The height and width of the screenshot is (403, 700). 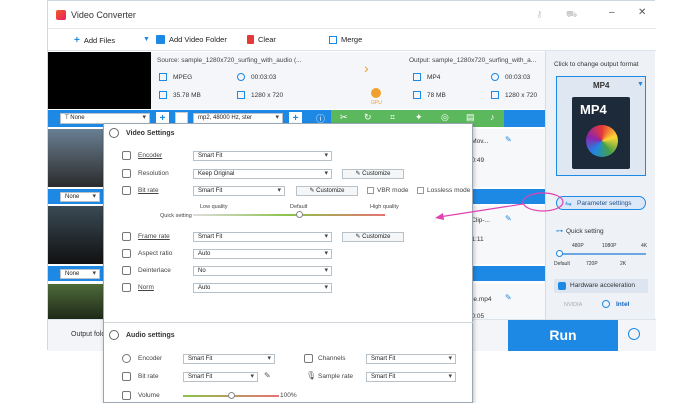 I want to click on video-settings-title: Video Settings, so click(x=150, y=133).